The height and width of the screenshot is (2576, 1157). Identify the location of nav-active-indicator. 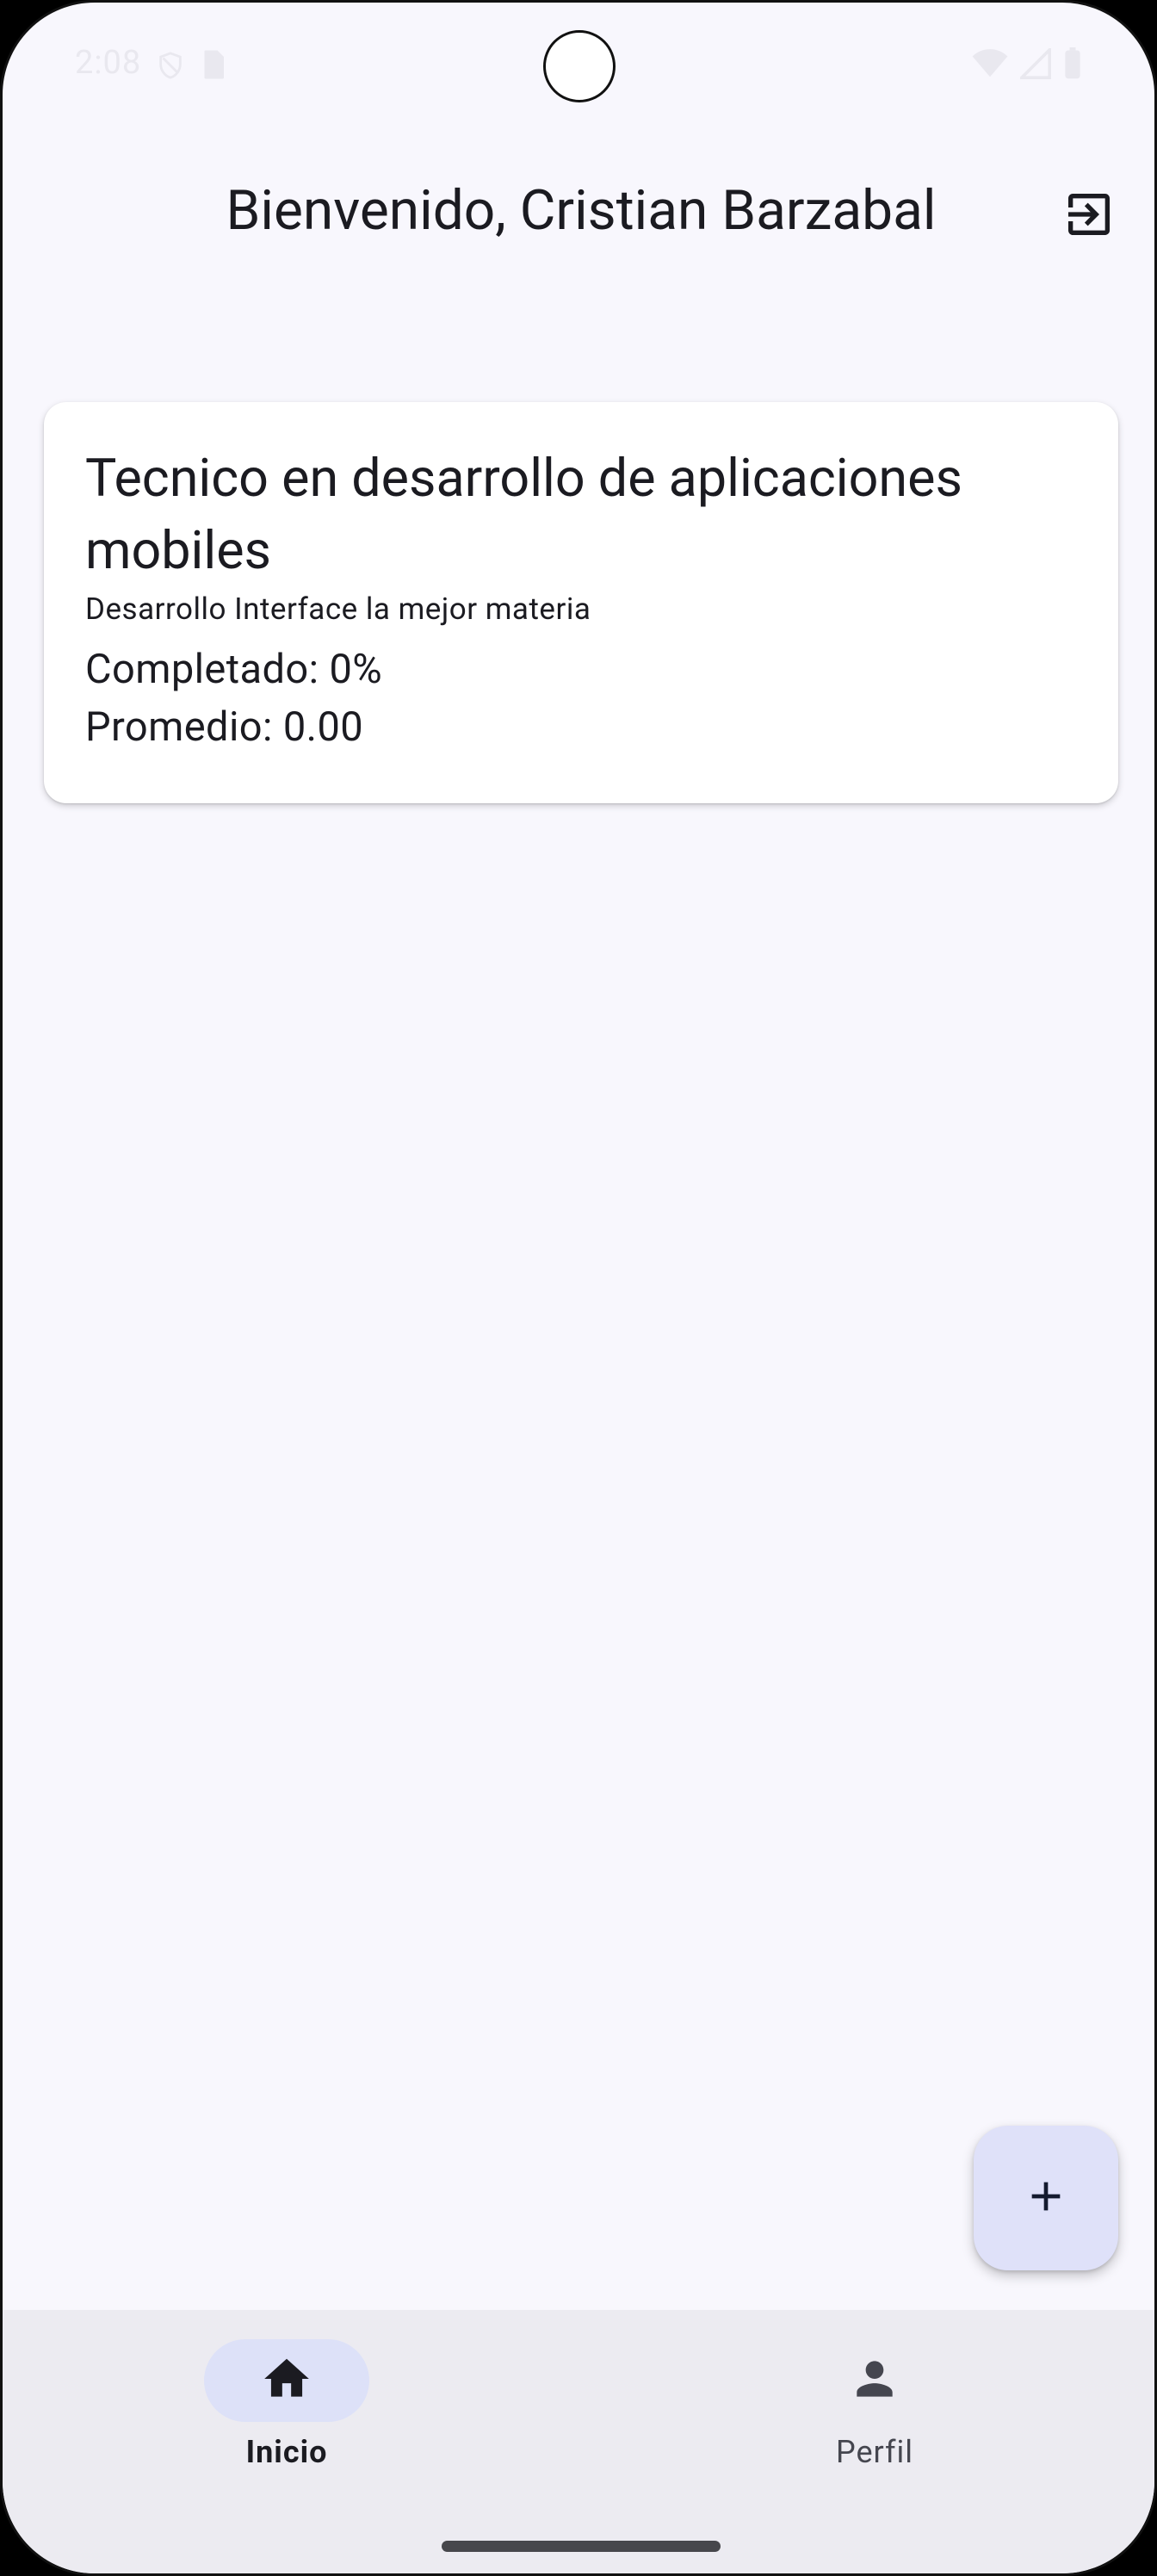
(287, 2380).